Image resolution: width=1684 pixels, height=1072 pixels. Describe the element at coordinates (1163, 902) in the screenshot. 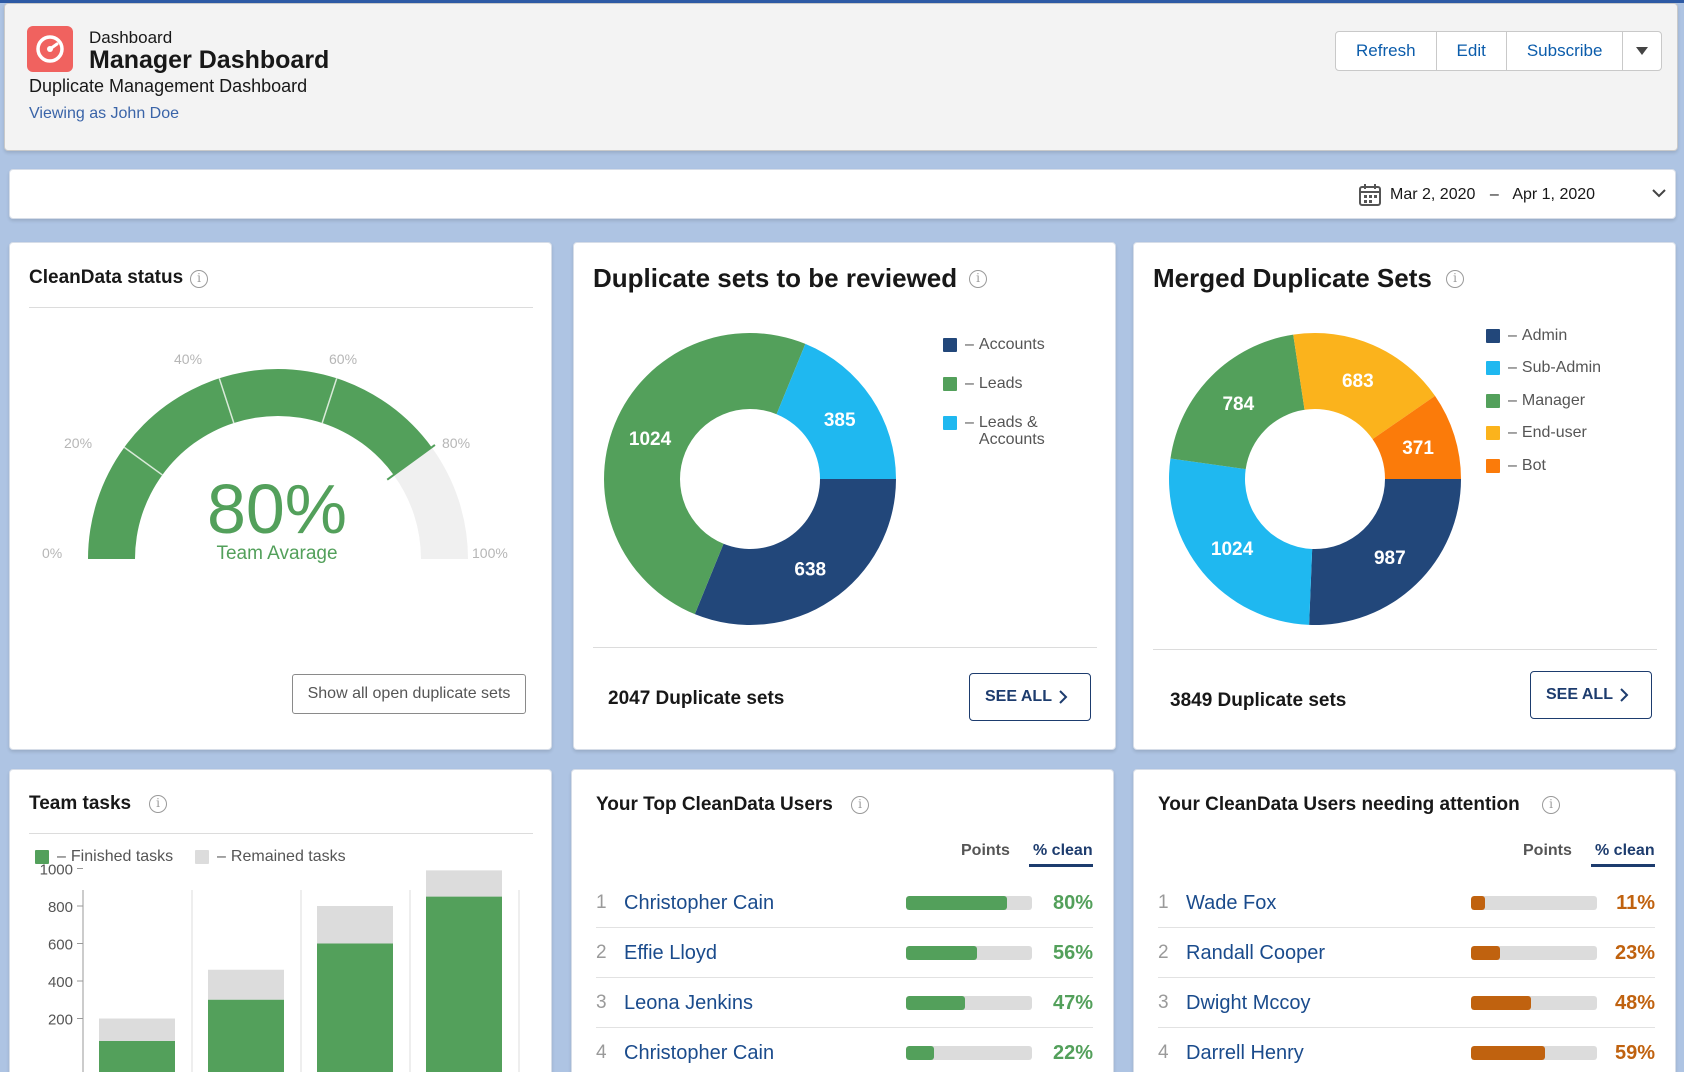

I see `rank-number: 1` at that location.